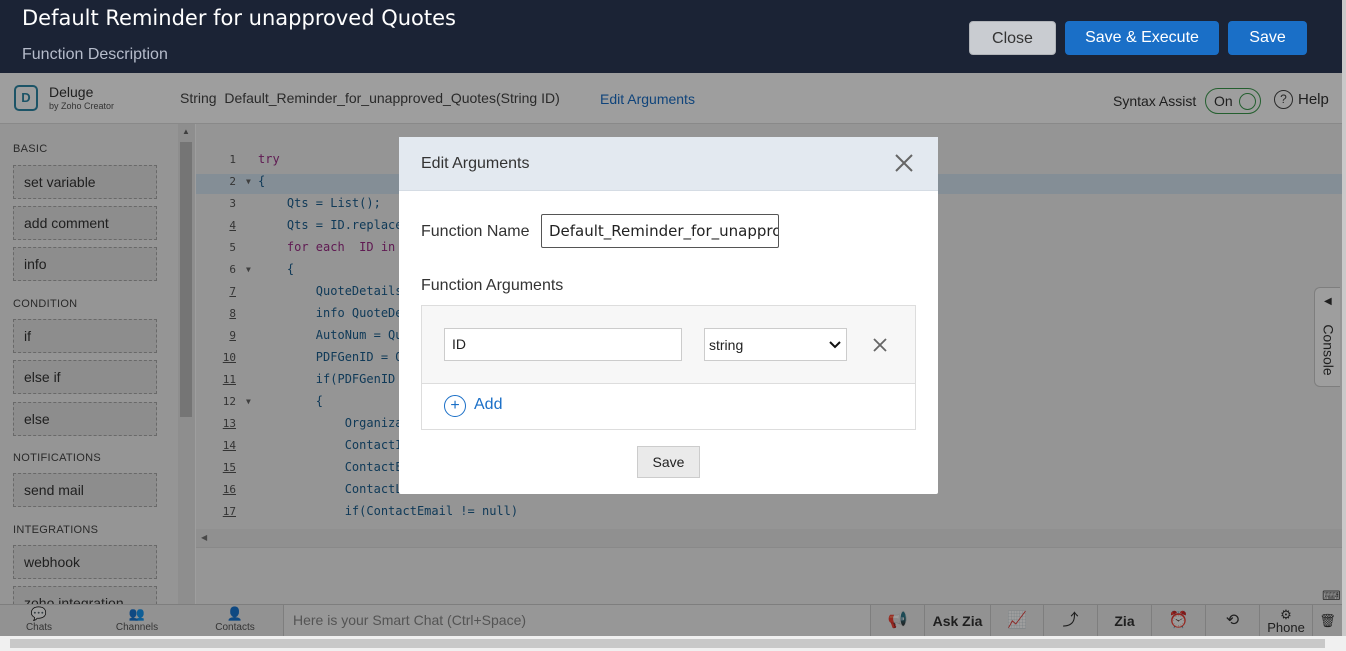 Image resolution: width=1346 pixels, height=651 pixels. I want to click on function-name-input: Default_Reminder_for_unapproved_Quotes, so click(660, 231).